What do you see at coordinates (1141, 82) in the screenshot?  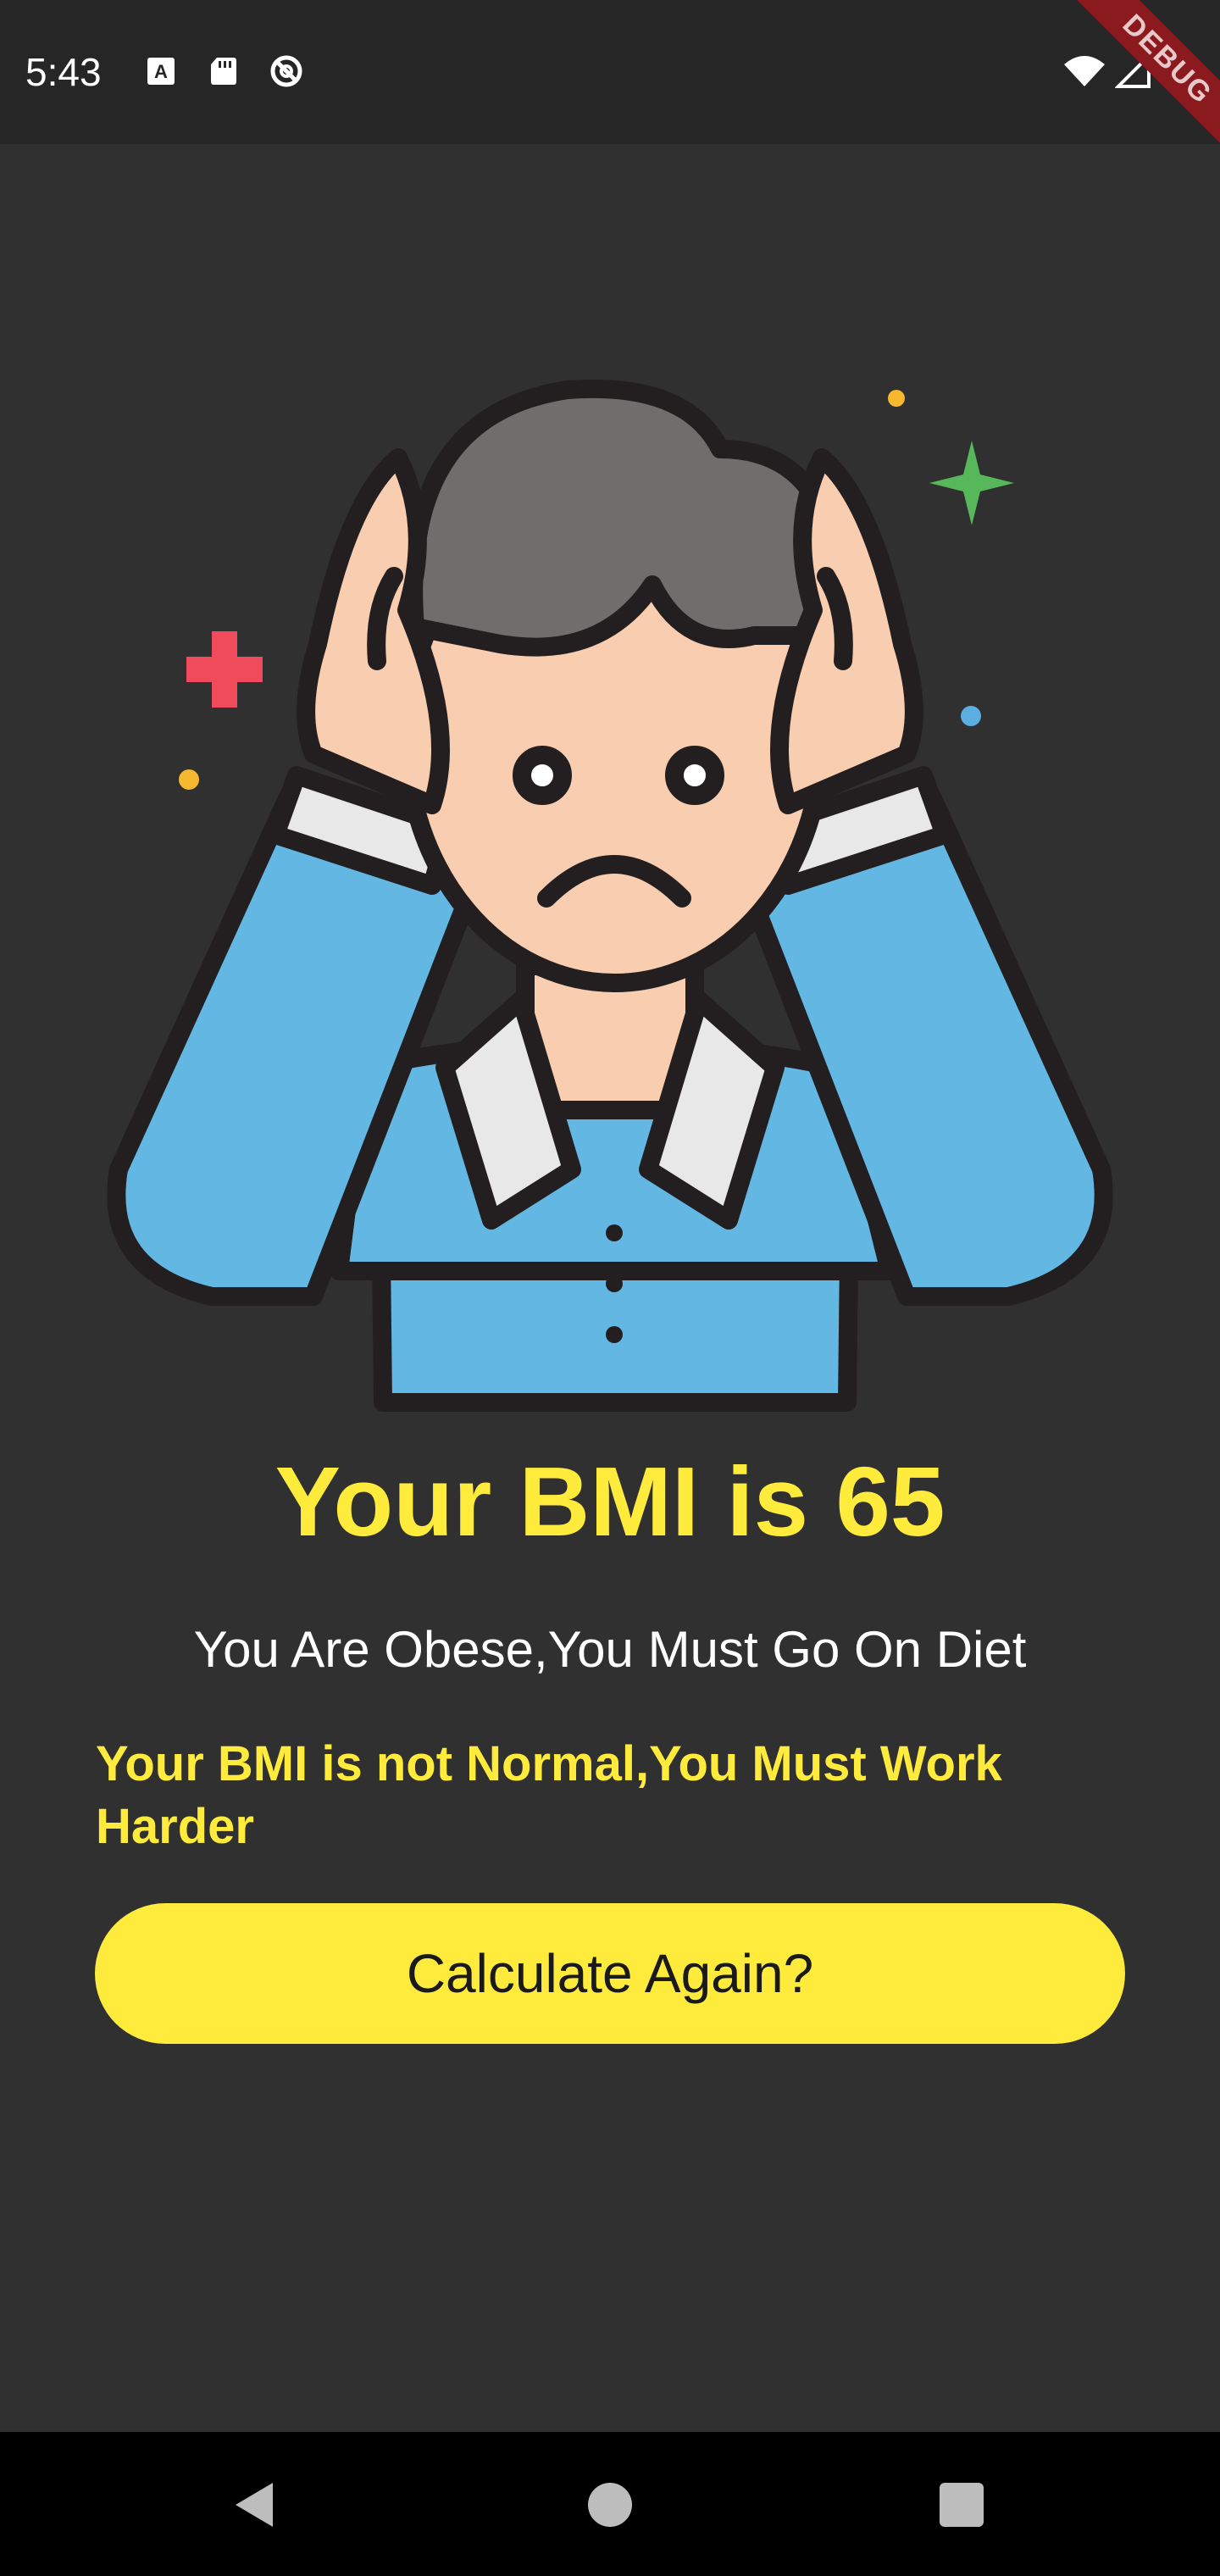 I see `debug-label: DEBUG` at bounding box center [1141, 82].